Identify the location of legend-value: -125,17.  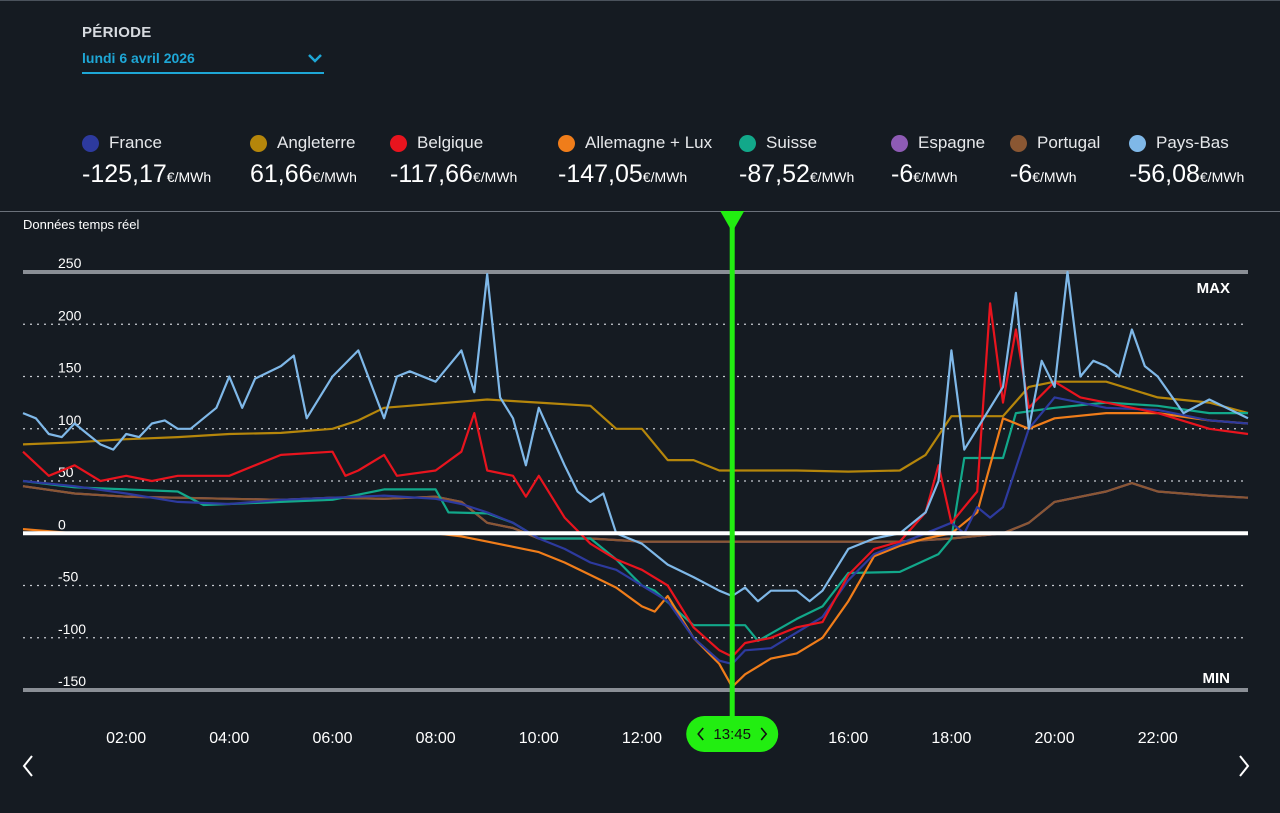
(124, 174).